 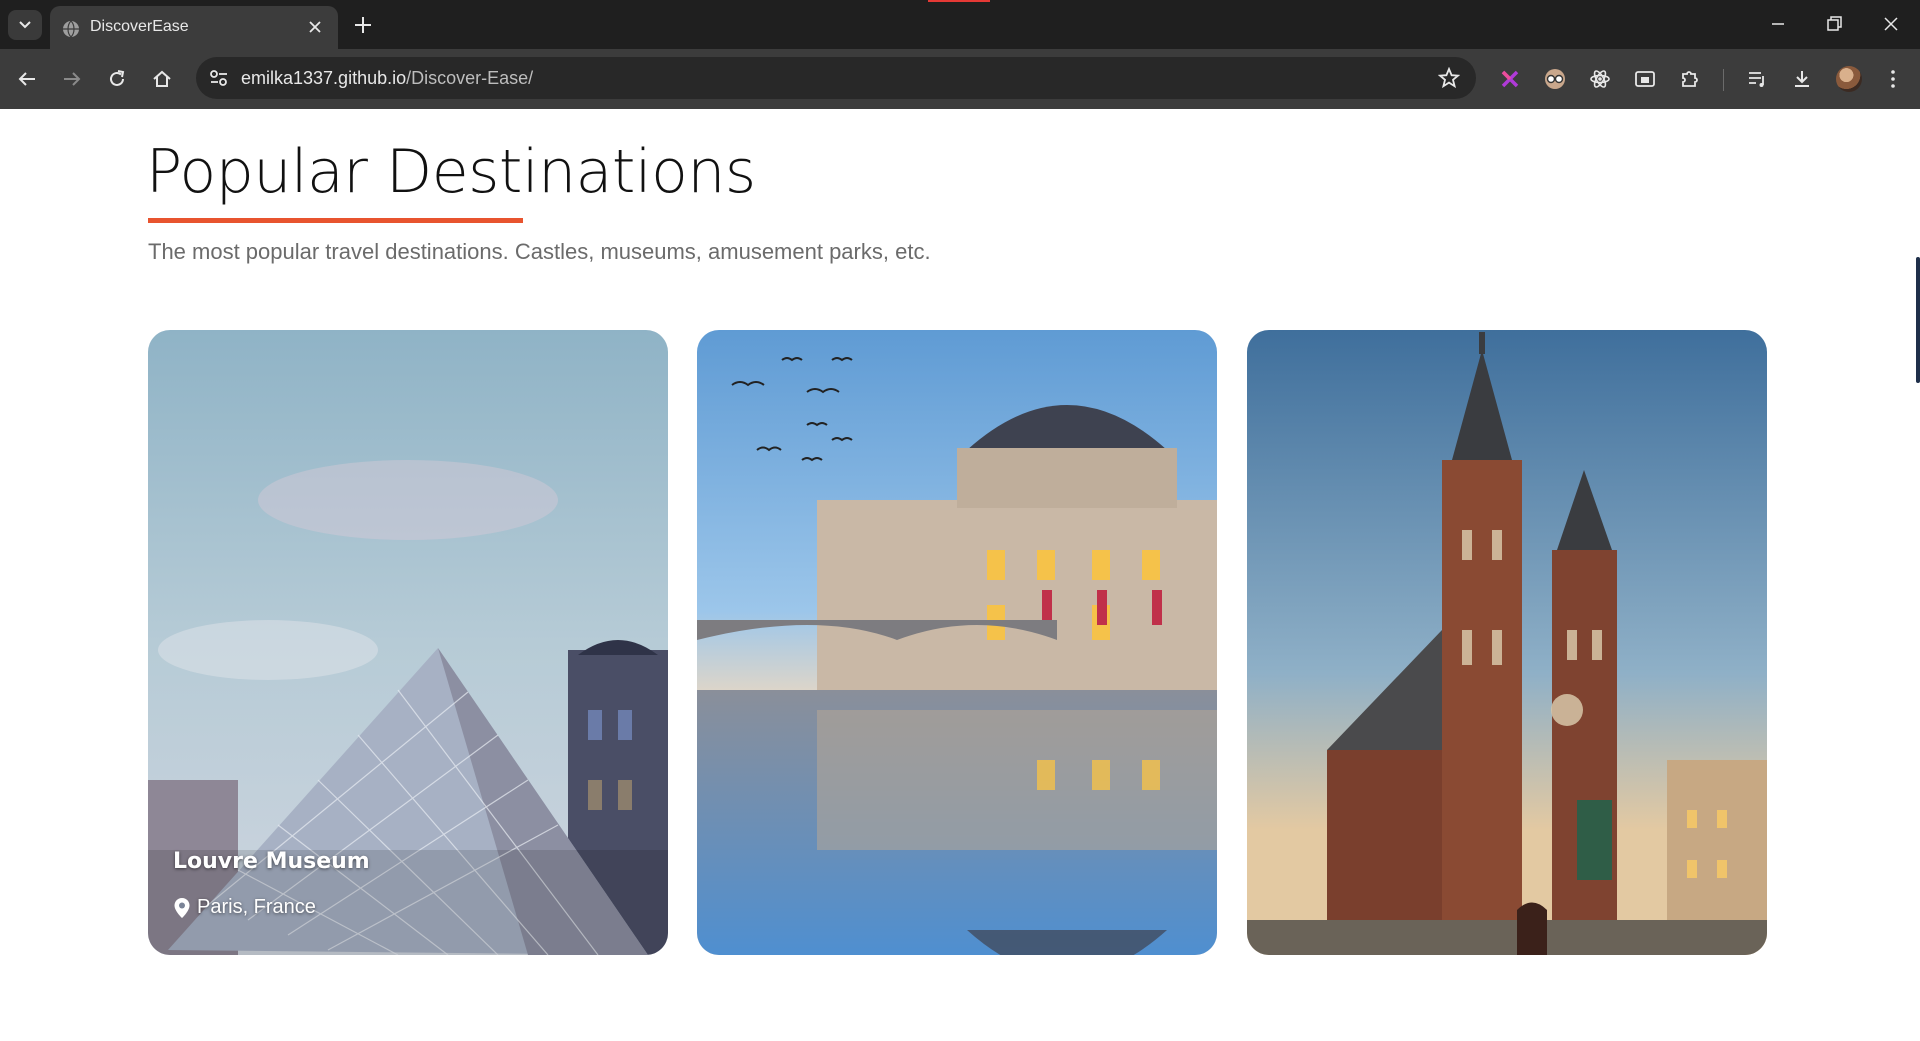 What do you see at coordinates (271, 884) in the screenshot?
I see `card-caption: Louvre Museum Paris, France` at bounding box center [271, 884].